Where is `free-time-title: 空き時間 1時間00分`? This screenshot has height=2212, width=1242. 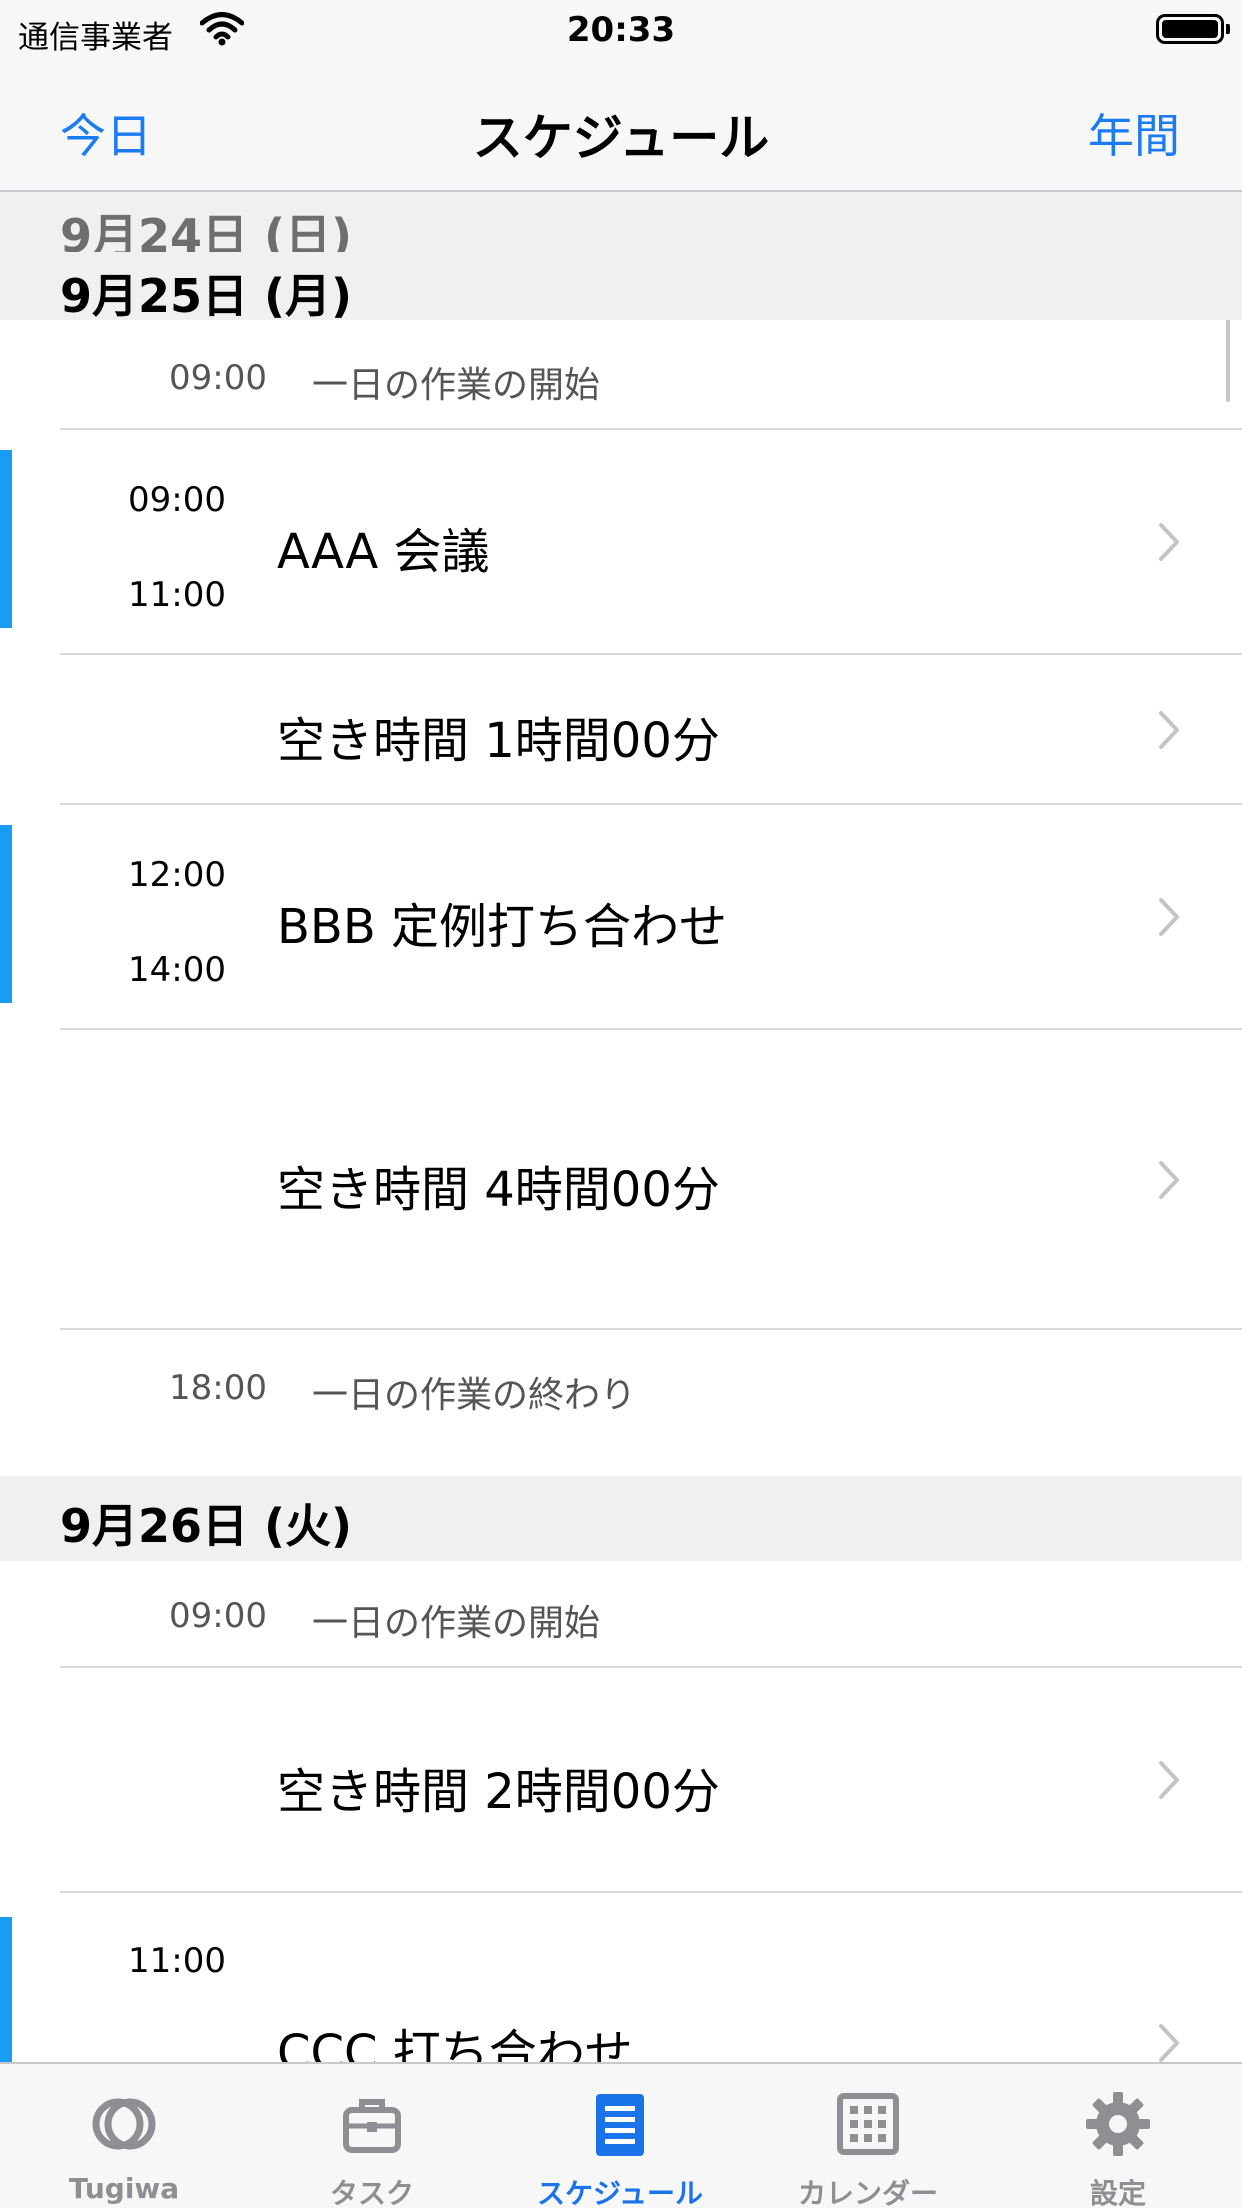 free-time-title: 空き時間 1時間00分 is located at coordinates (498, 741).